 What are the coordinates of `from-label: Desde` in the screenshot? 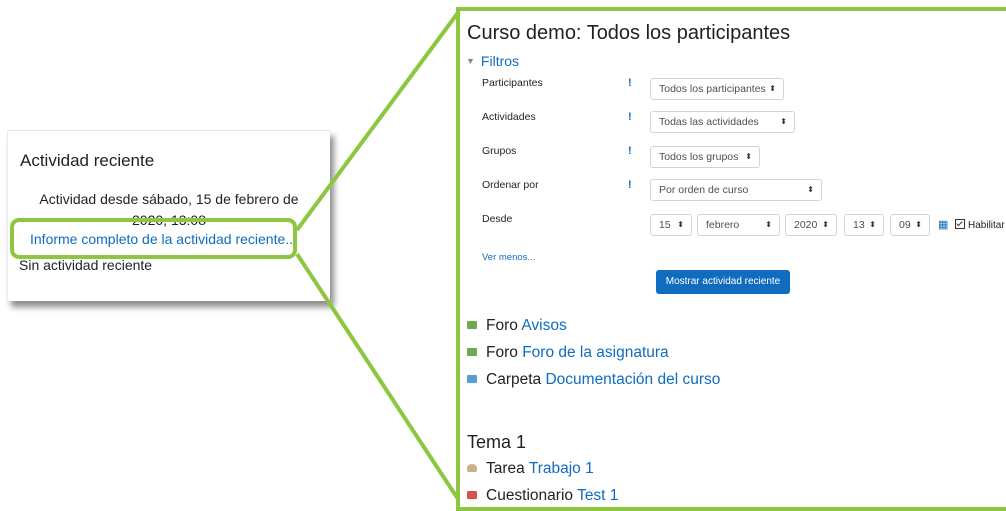 It's located at (497, 219).